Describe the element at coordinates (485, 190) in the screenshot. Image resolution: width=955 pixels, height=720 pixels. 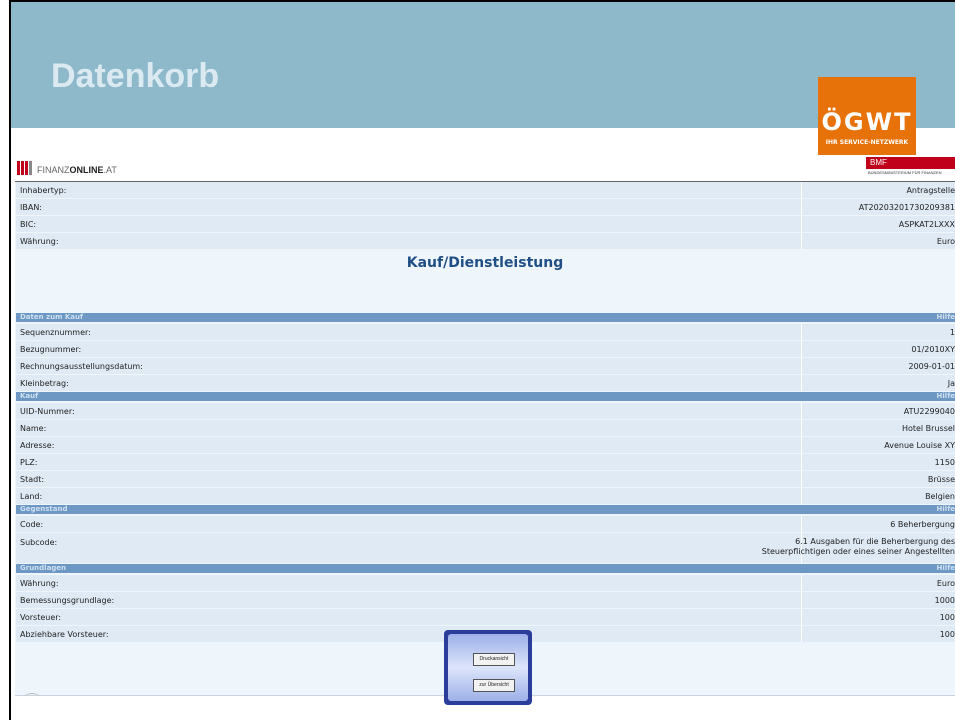
I see `info-row: Inhabertyp: Antragstelle` at that location.